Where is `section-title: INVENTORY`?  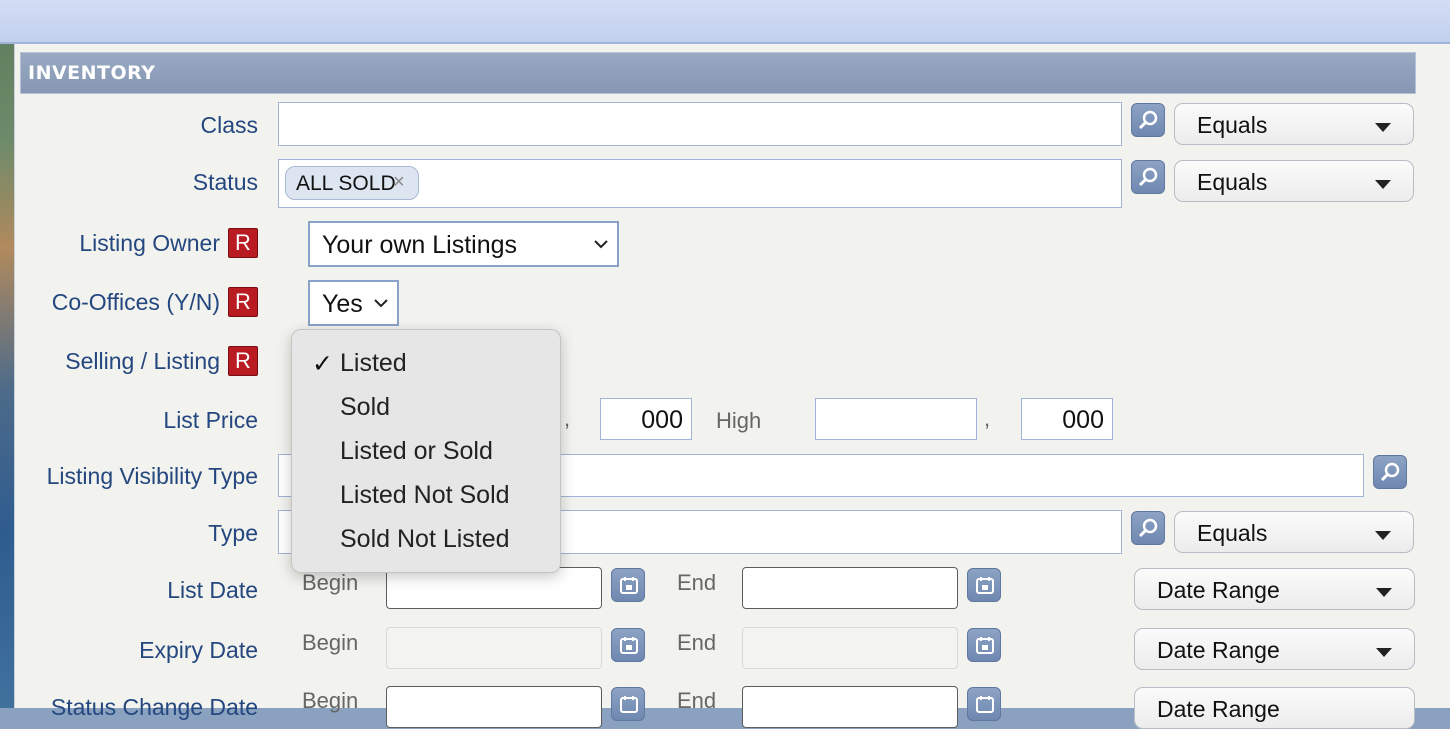
section-title: INVENTORY is located at coordinates (92, 73).